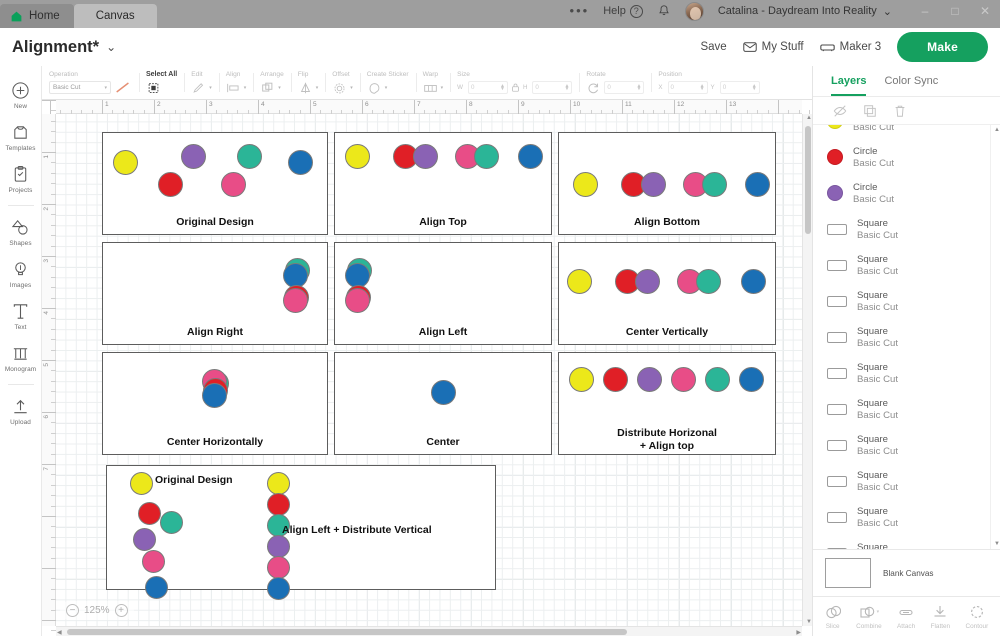 The width and height of the screenshot is (1000, 636). I want to click on layers-scroll-down-icon: ▼, so click(997, 544).